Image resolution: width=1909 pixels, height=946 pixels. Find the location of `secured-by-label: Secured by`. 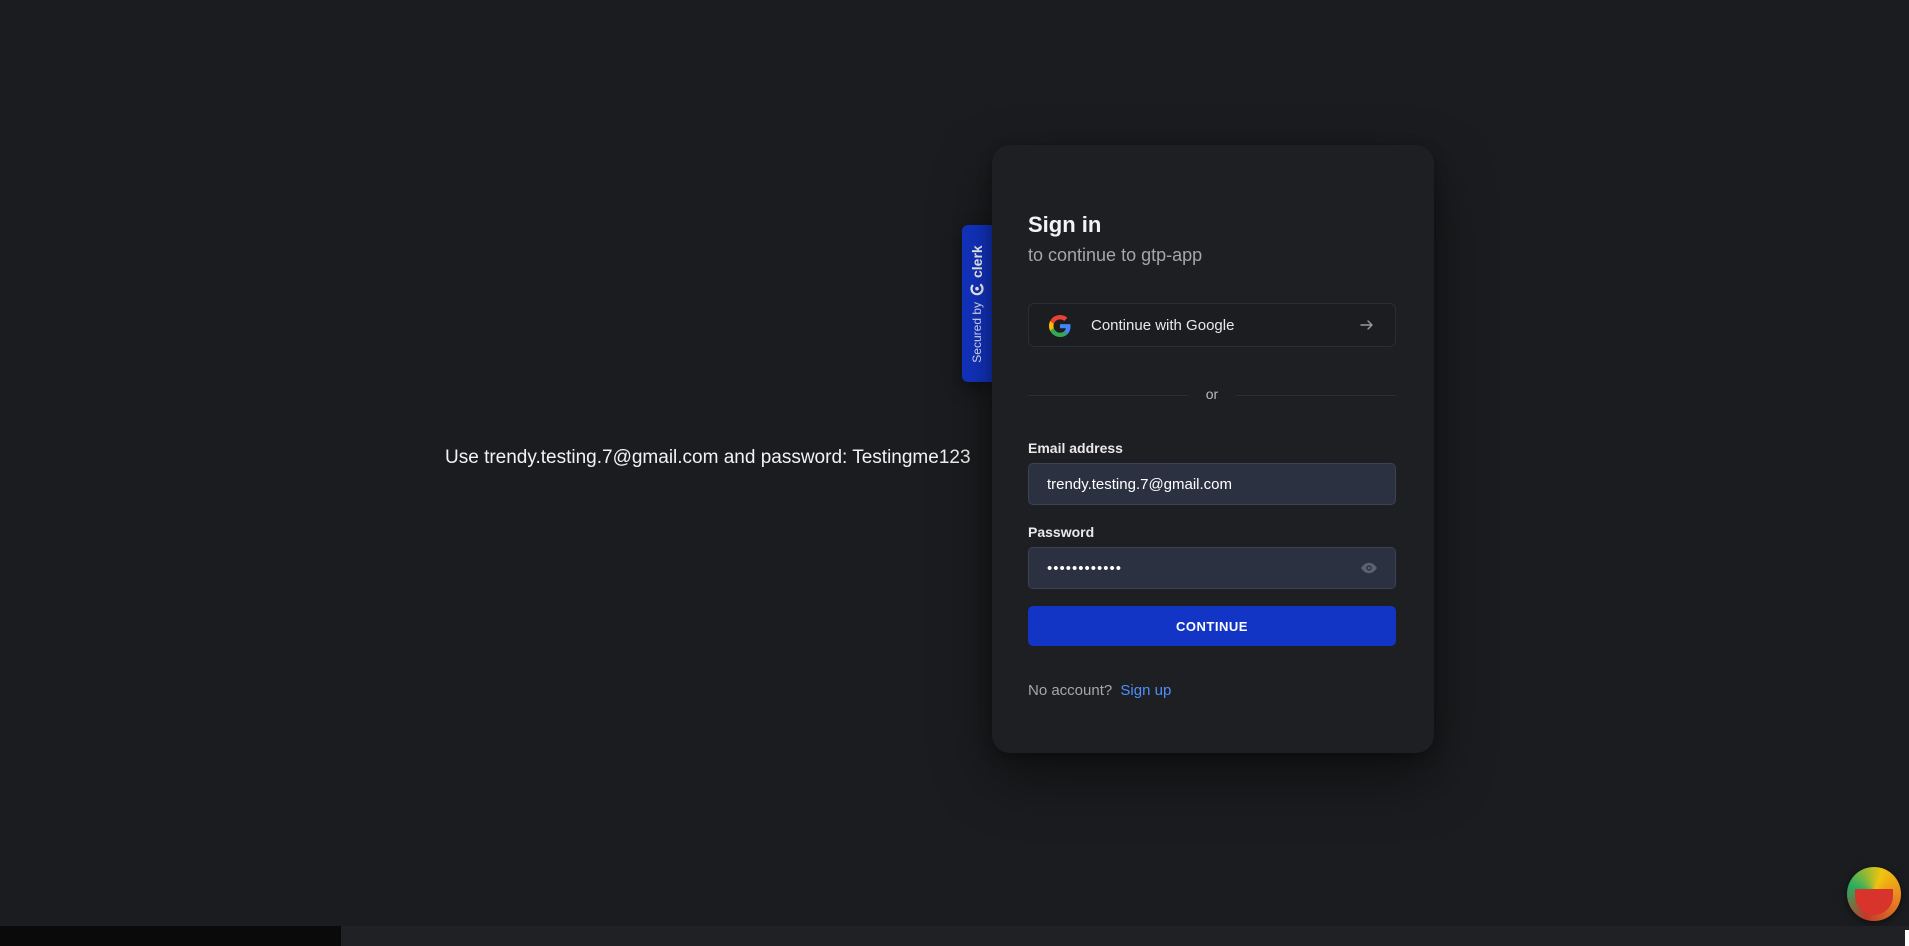

secured-by-label: Secured by is located at coordinates (977, 332).